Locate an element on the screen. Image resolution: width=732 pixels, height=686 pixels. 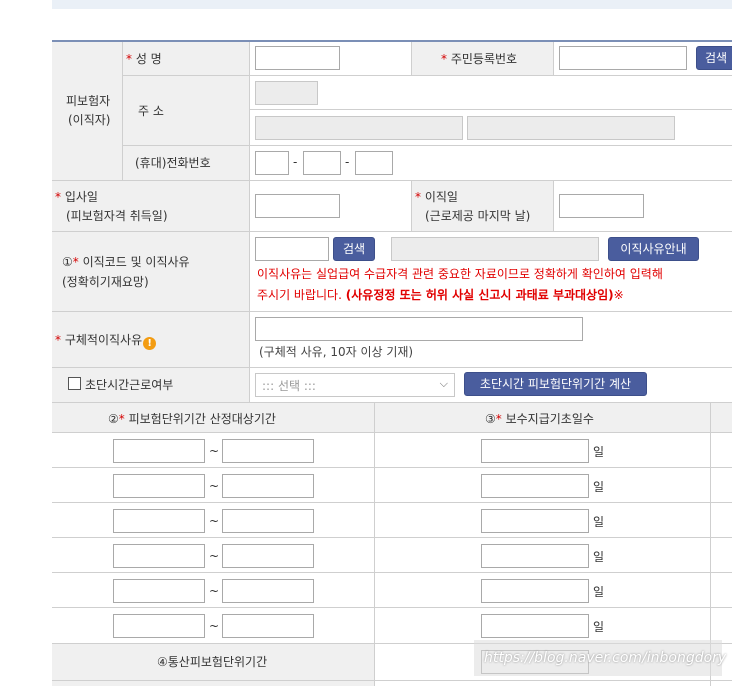
name-label: * 성 명 is located at coordinates (144, 59).